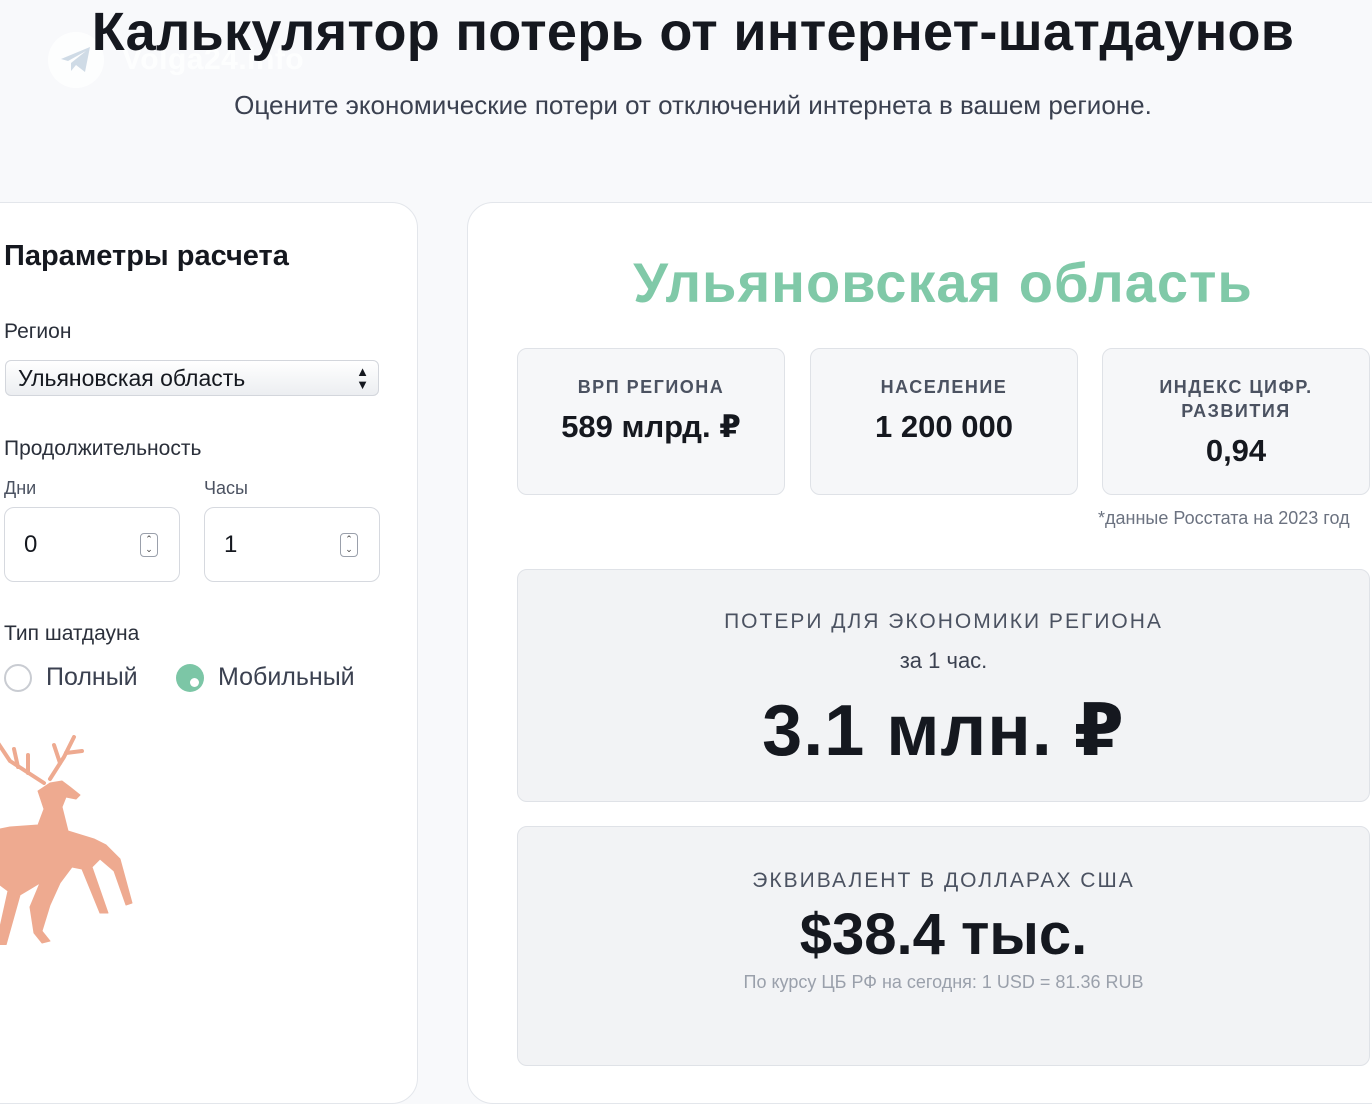 Image resolution: width=1372 pixels, height=1104 pixels. What do you see at coordinates (146, 256) in the screenshot?
I see `params-title: Параметры расчета` at bounding box center [146, 256].